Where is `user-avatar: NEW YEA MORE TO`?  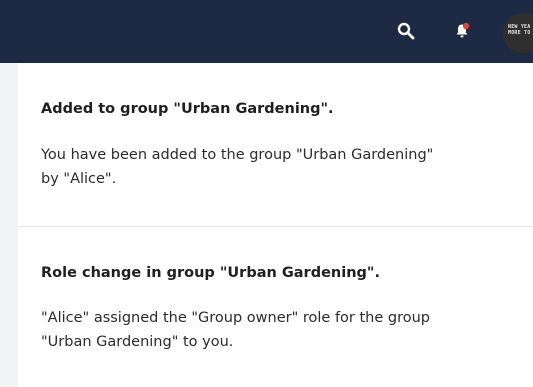
user-avatar: NEW YEA MORE TO is located at coordinates (518, 33).